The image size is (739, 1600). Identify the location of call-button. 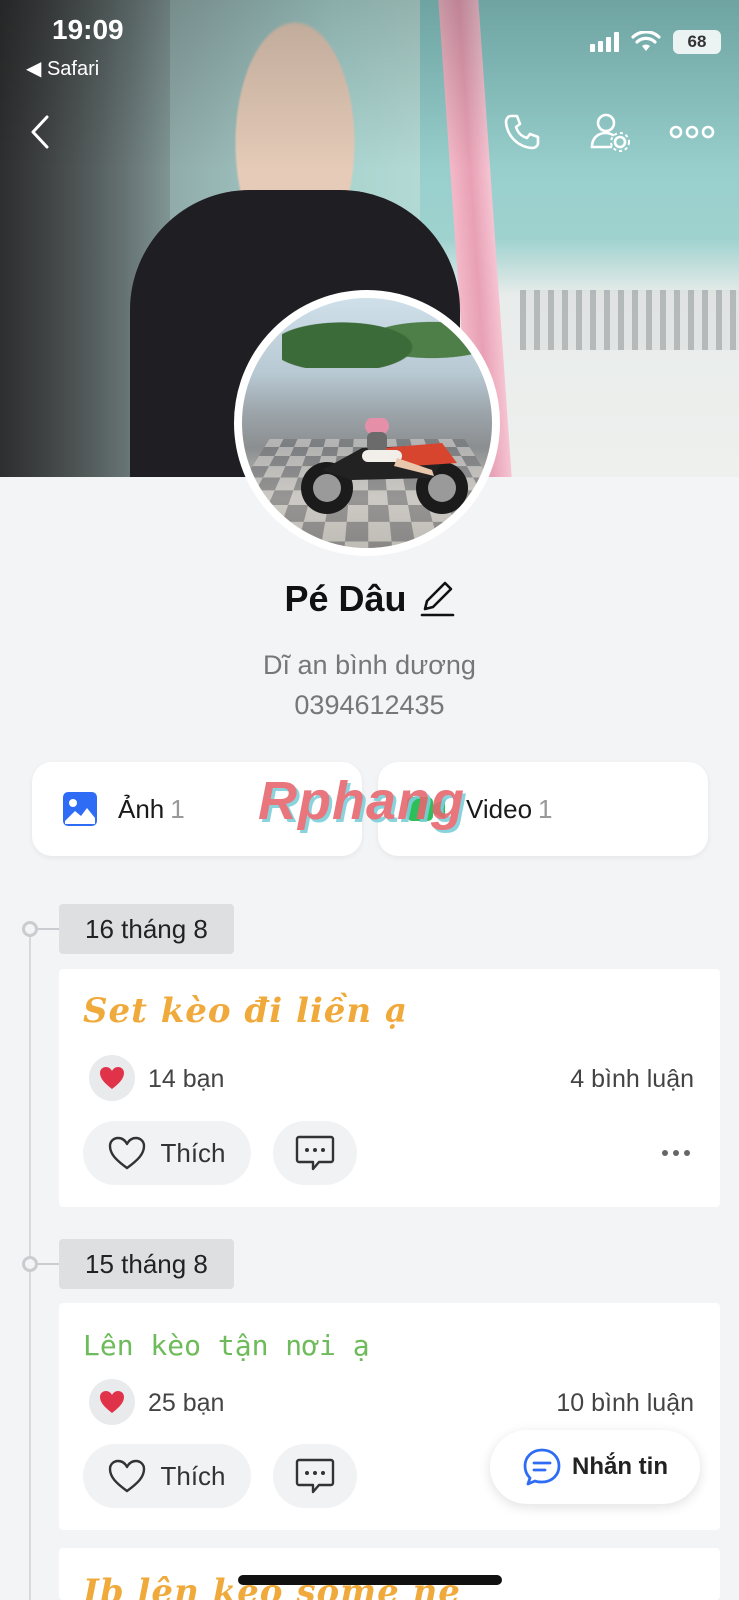
(522, 132).